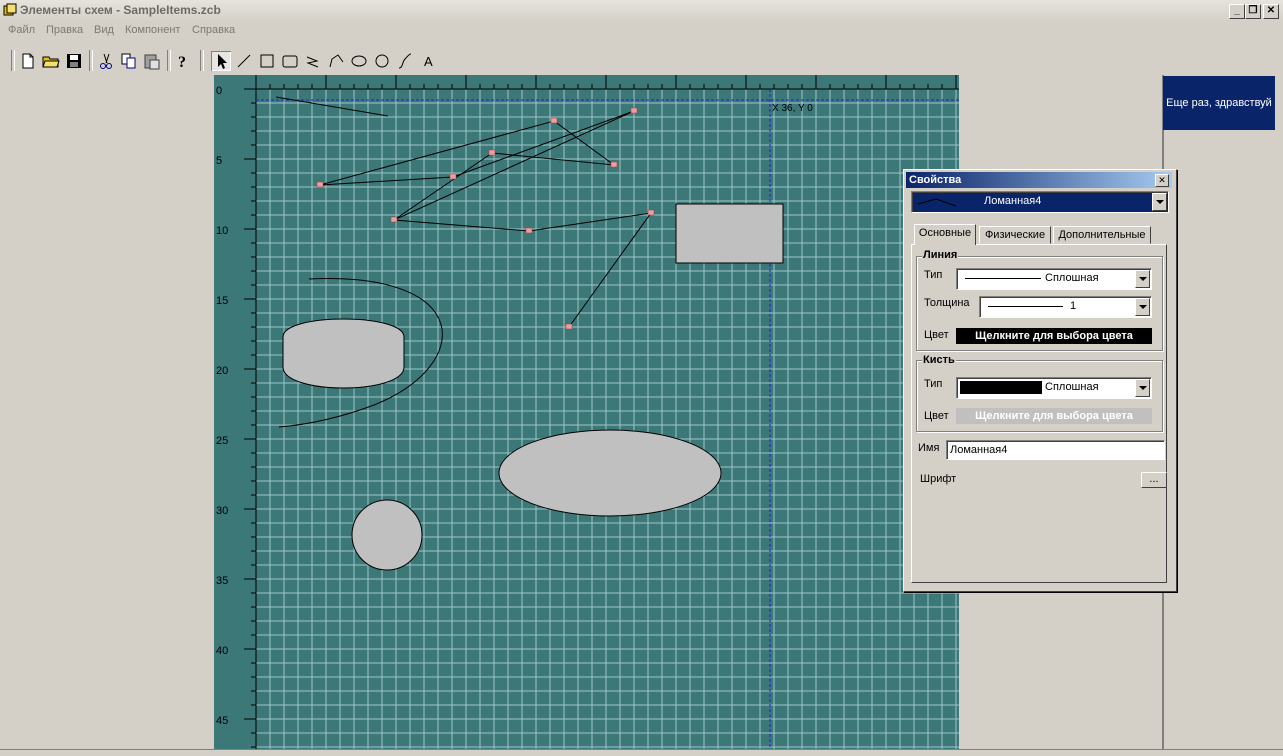 This screenshot has height=756, width=1283. I want to click on open-folder-icon, so click(51, 61).